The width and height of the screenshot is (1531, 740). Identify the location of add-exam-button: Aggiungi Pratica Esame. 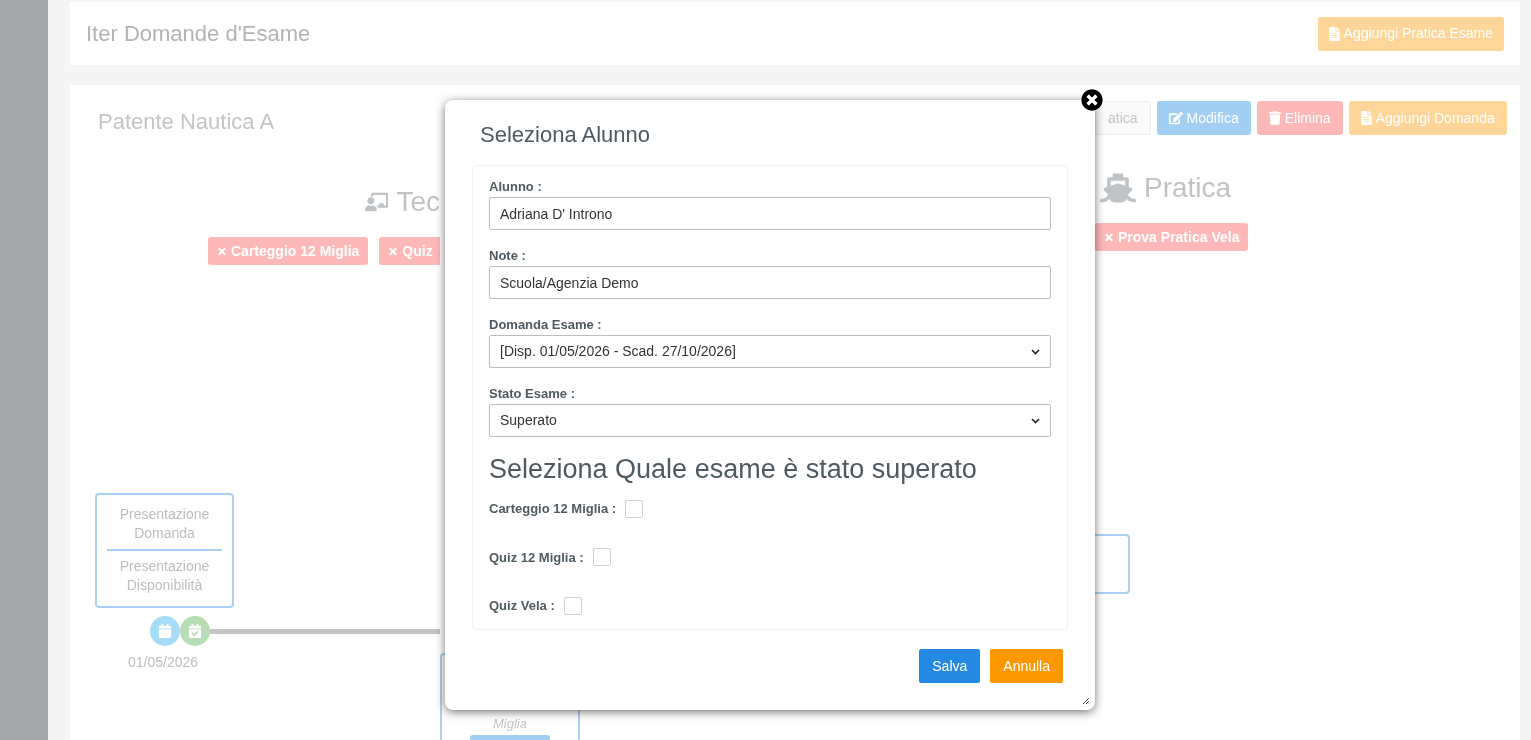
(1410, 33).